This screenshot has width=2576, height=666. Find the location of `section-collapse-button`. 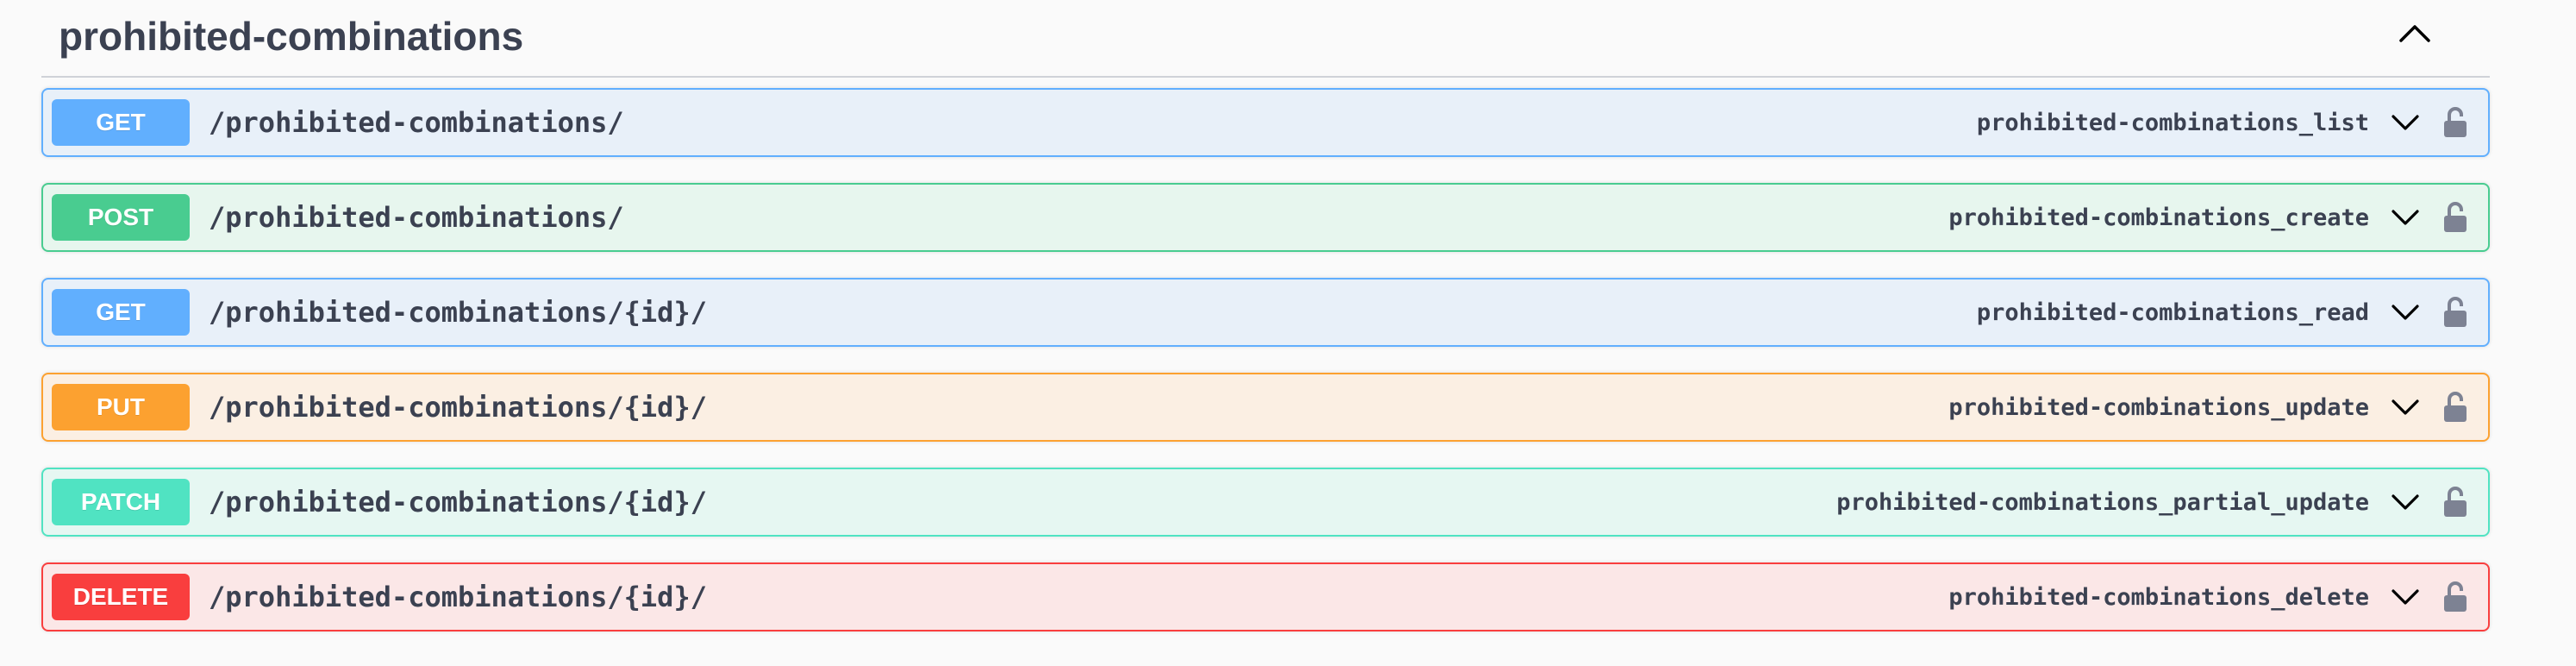

section-collapse-button is located at coordinates (2414, 35).